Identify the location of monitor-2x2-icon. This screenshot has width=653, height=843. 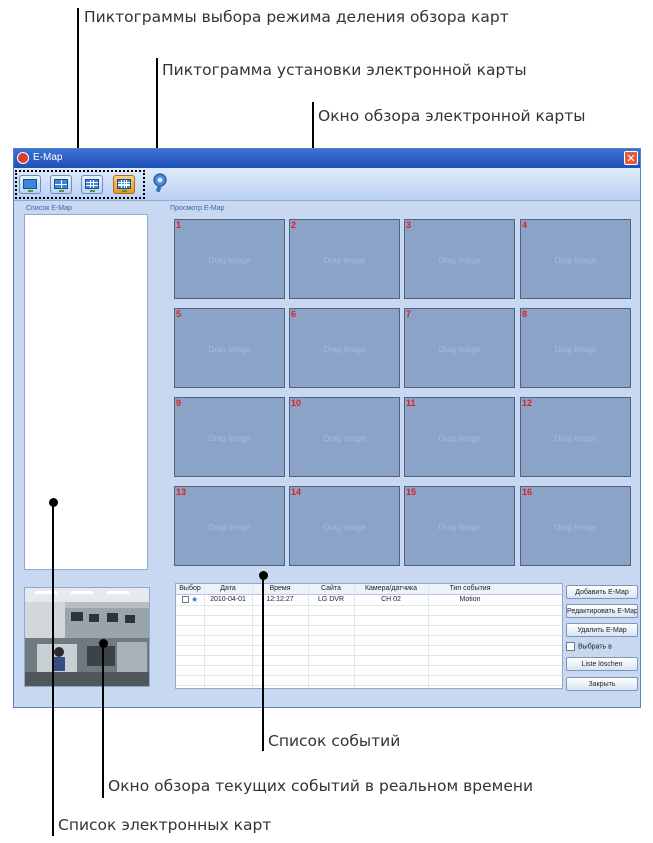
(61, 184).